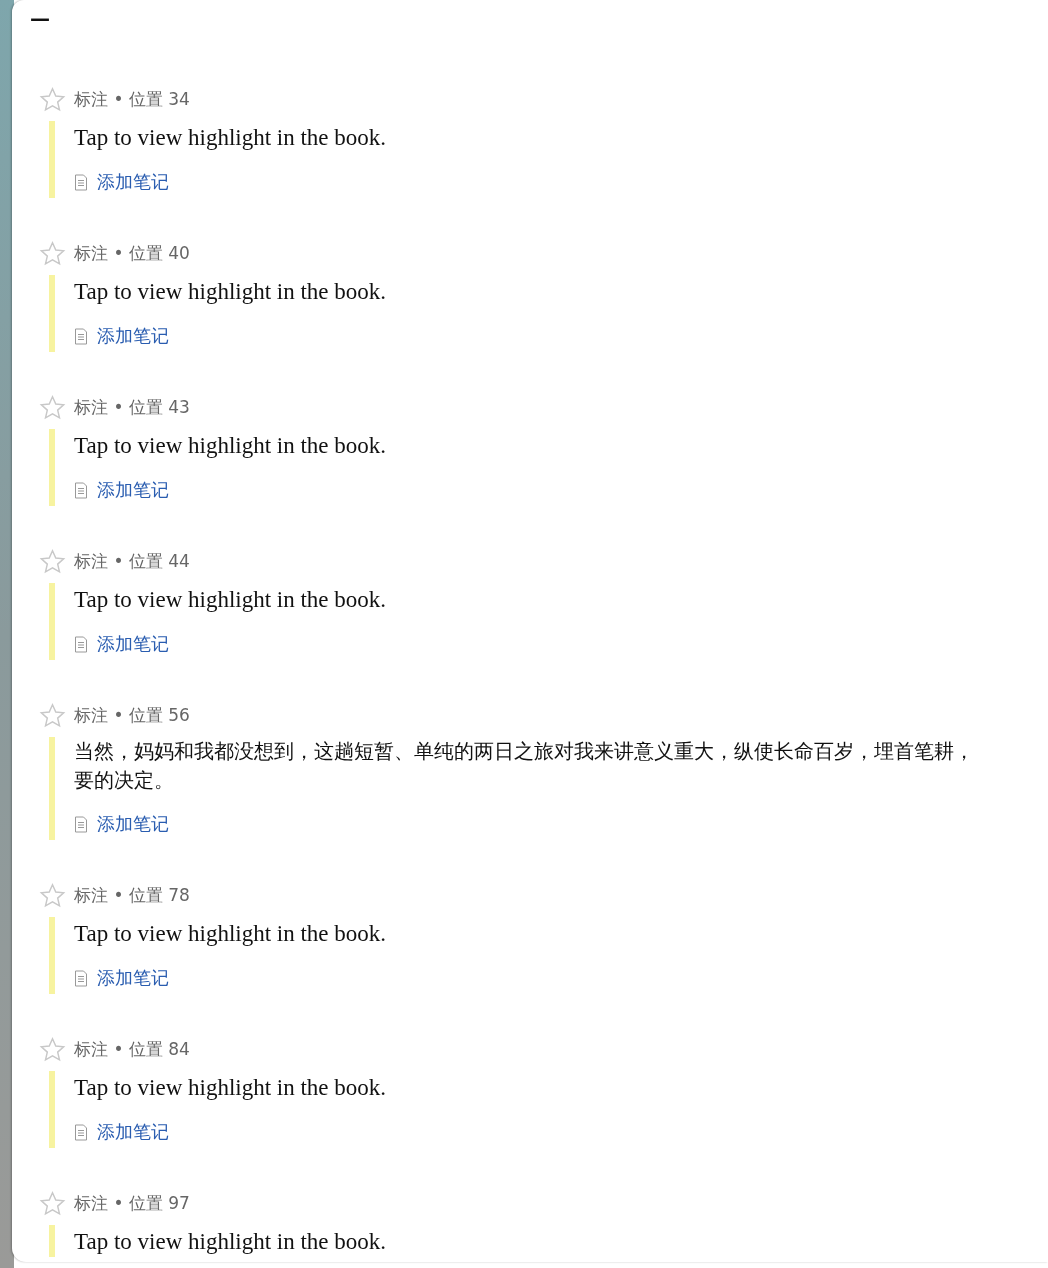  I want to click on collapse-button: —, so click(40, 18).